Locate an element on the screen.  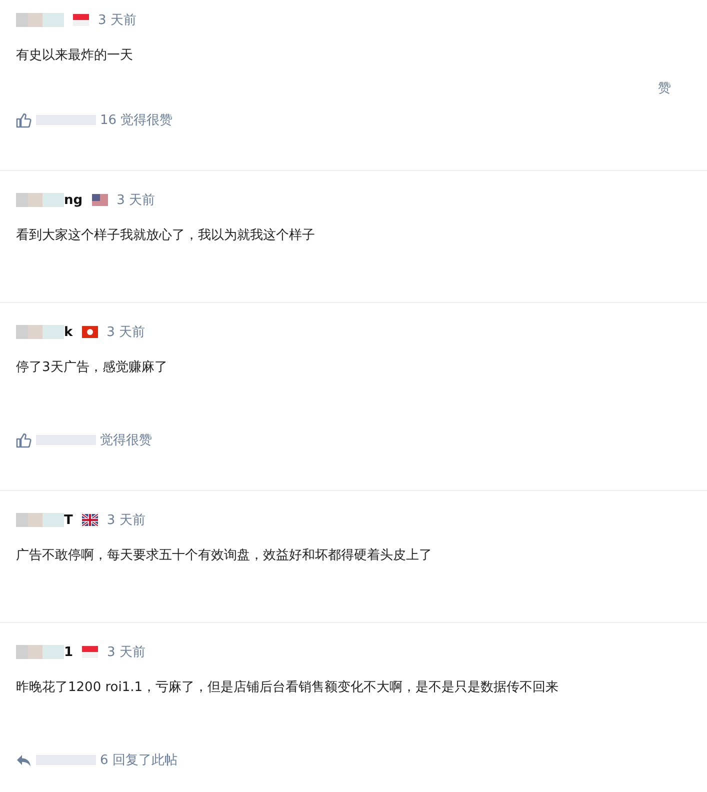
activity-text: 觉得很赞 is located at coordinates (126, 440).